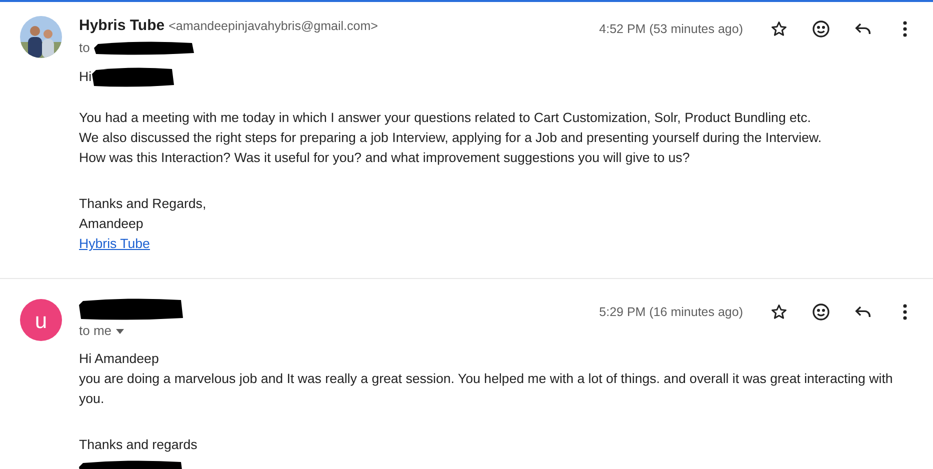  I want to click on timestamp: 5:29 PM (16 minutes ago), so click(671, 312).